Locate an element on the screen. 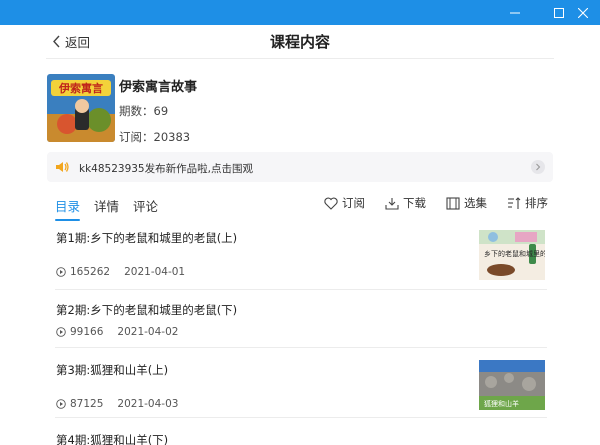  download-label: 下载 is located at coordinates (414, 203).